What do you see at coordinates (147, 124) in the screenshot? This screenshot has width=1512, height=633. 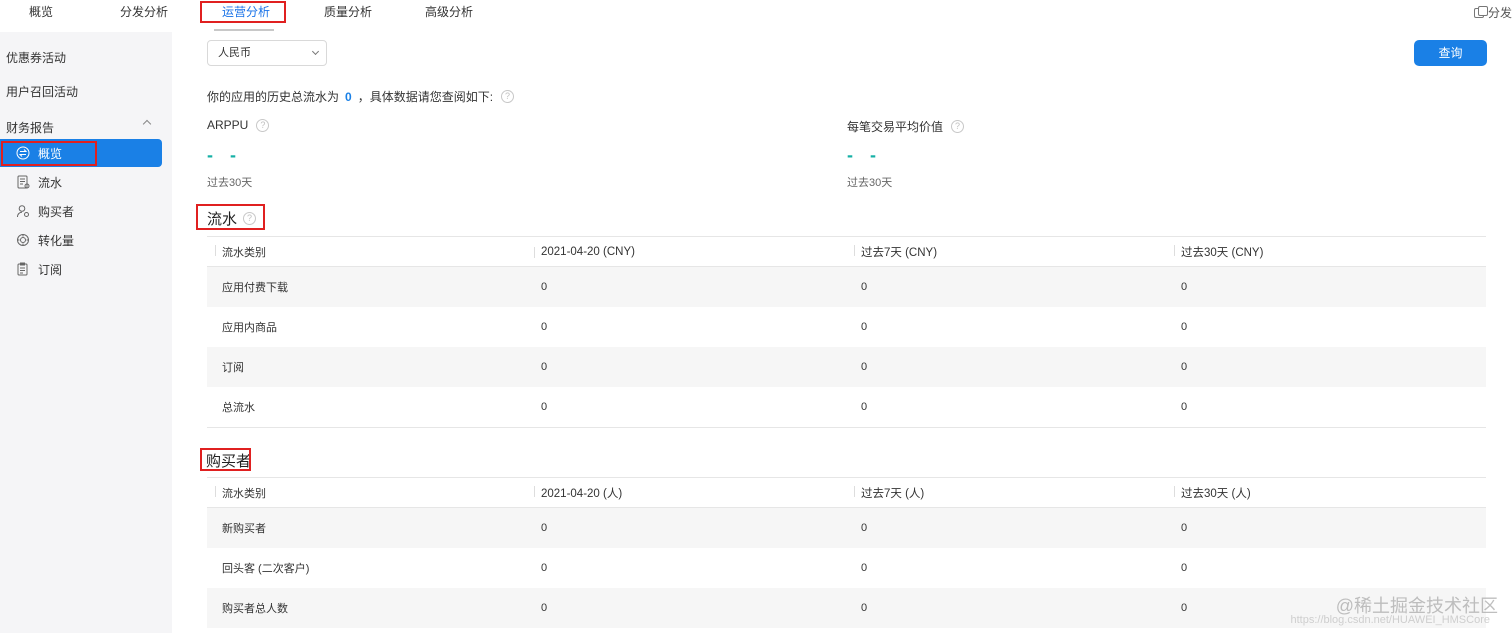 I see `chevron-up-icon` at bounding box center [147, 124].